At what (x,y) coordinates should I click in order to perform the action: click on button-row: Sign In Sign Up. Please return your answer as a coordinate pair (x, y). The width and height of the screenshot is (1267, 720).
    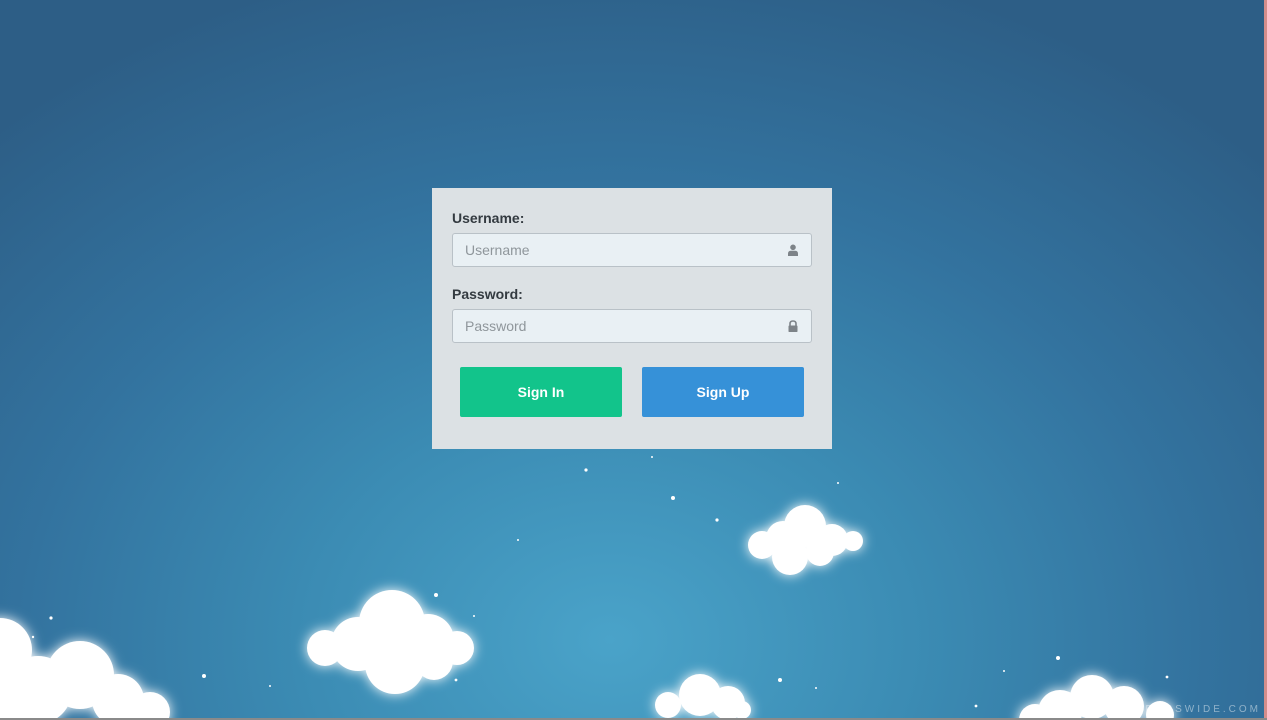
    Looking at the image, I should click on (632, 392).